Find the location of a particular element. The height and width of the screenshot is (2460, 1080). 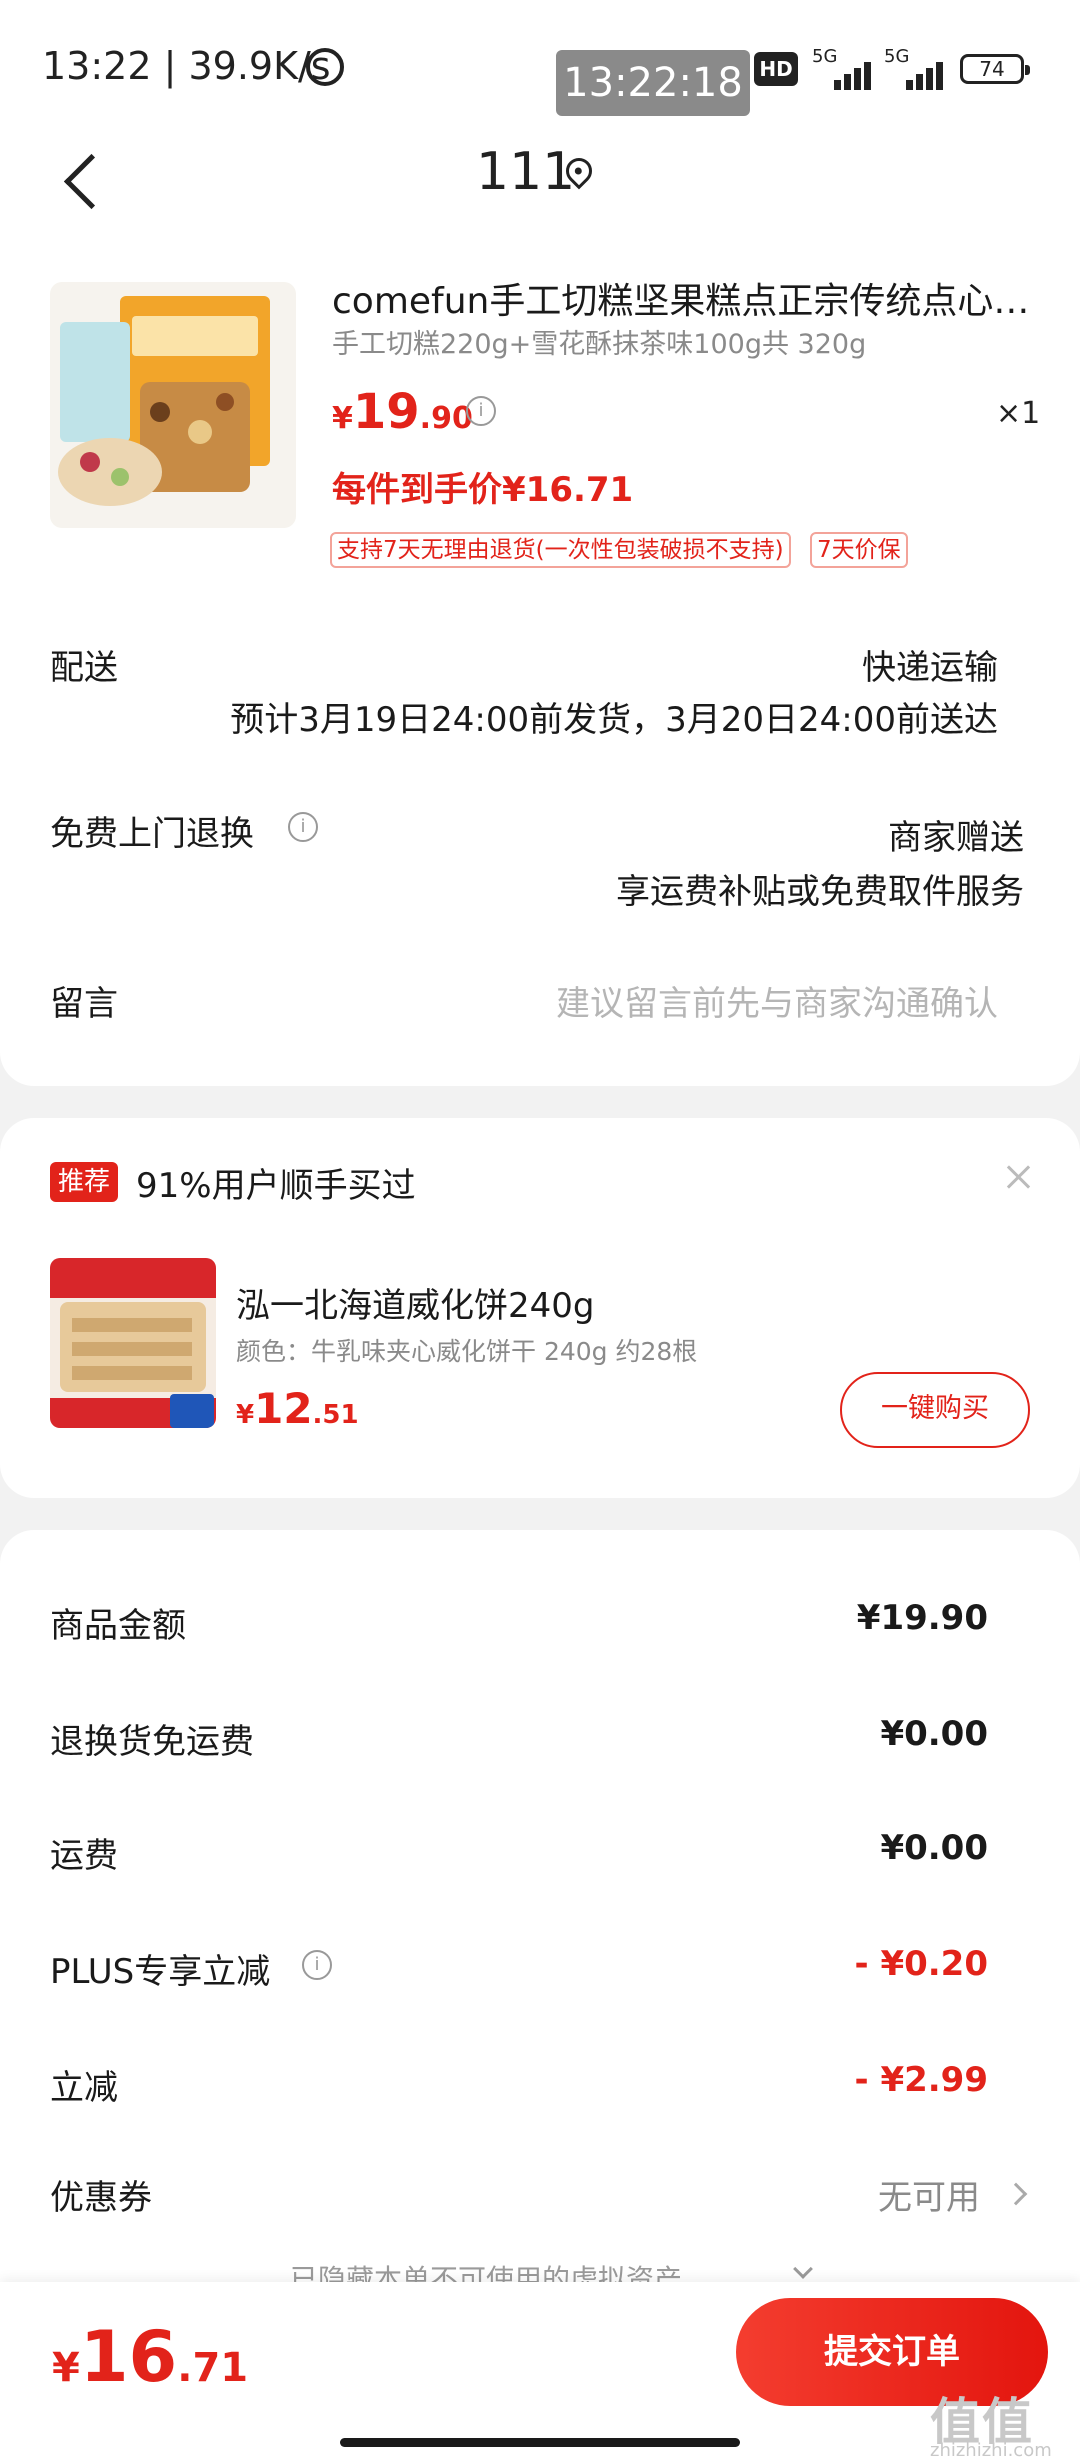

coupon-label: 优惠券 is located at coordinates (101, 2198).